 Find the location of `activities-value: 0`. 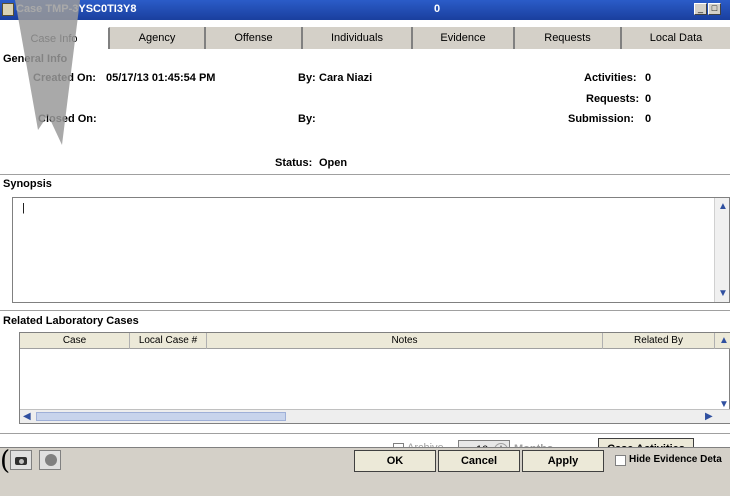

activities-value: 0 is located at coordinates (648, 78).